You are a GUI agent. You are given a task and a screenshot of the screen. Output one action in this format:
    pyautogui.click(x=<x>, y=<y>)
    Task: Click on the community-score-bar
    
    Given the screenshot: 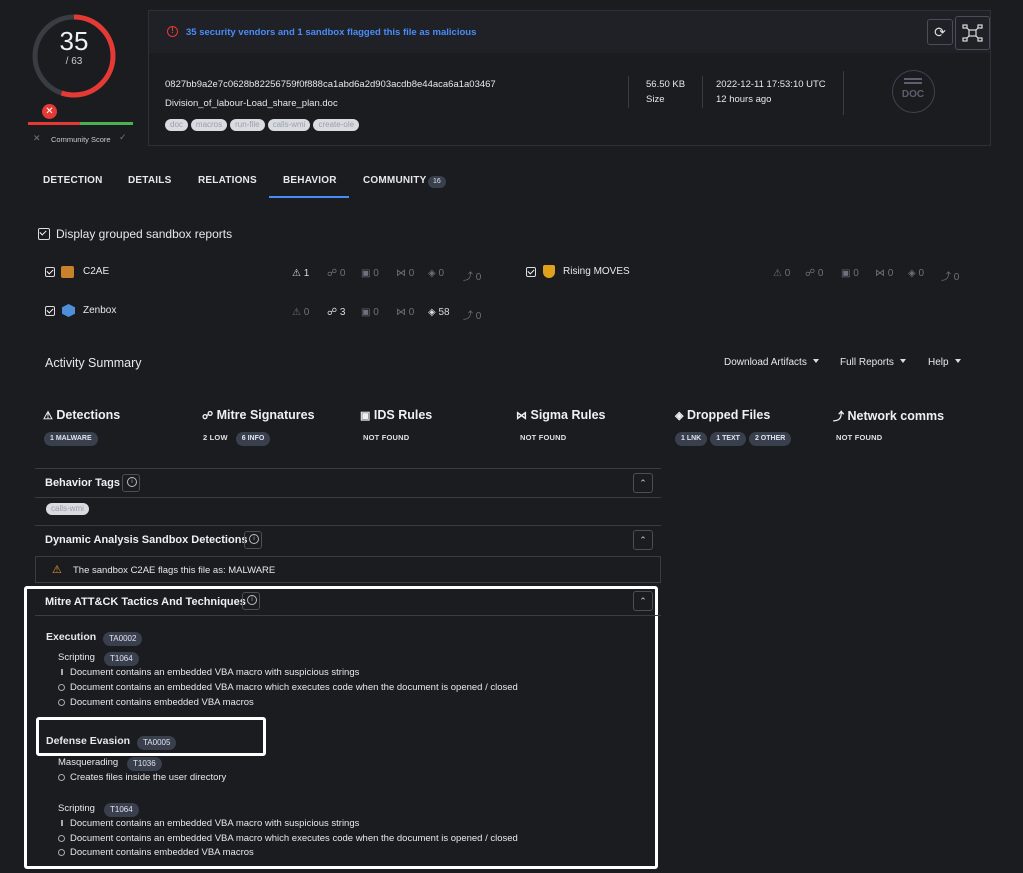 What is the action you would take?
    pyautogui.click(x=80, y=123)
    